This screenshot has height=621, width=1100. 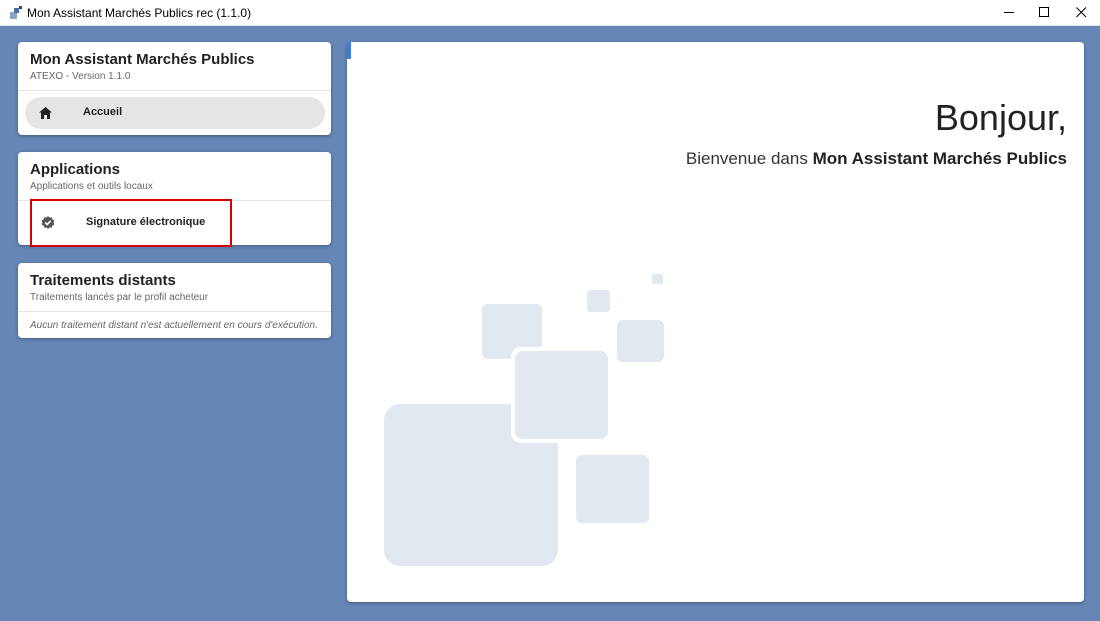 What do you see at coordinates (1000, 117) in the screenshot?
I see `greeting-heading: Bonjour,` at bounding box center [1000, 117].